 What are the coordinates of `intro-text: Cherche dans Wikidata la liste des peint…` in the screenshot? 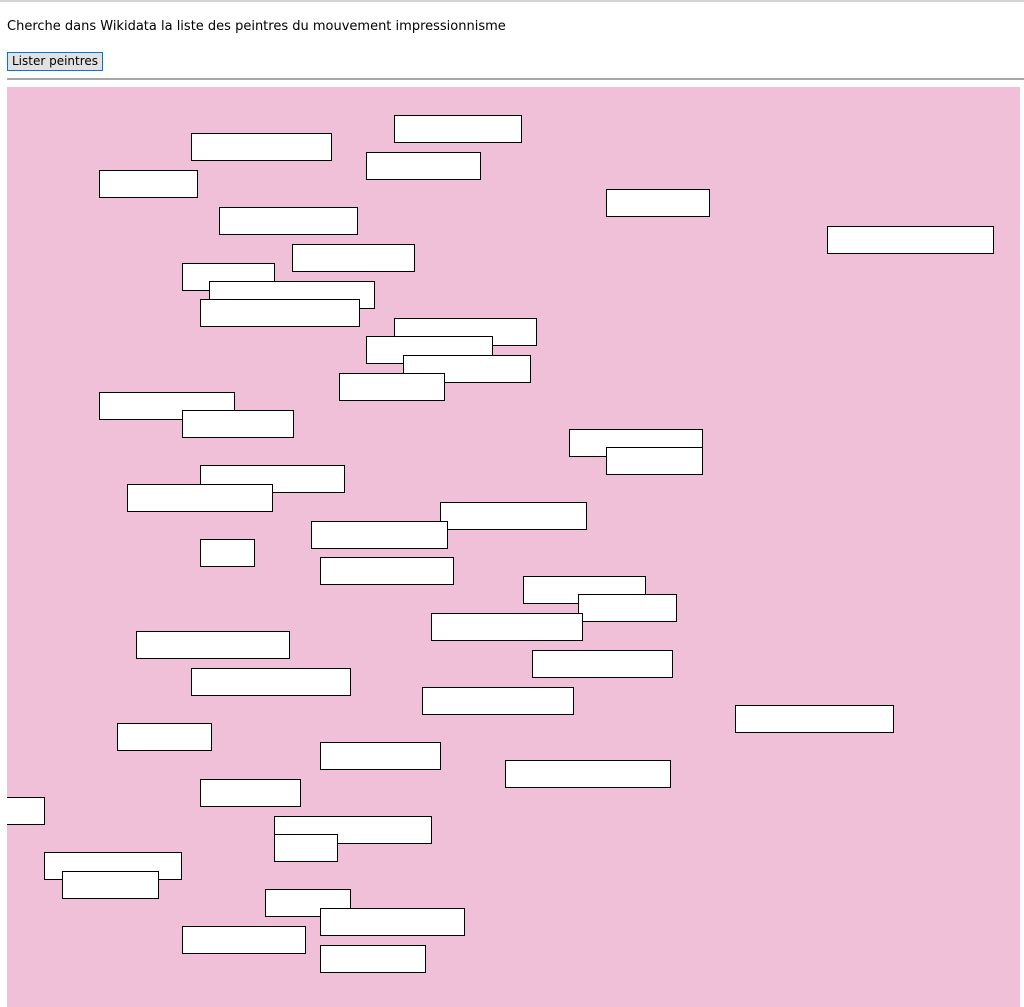 It's located at (256, 26).